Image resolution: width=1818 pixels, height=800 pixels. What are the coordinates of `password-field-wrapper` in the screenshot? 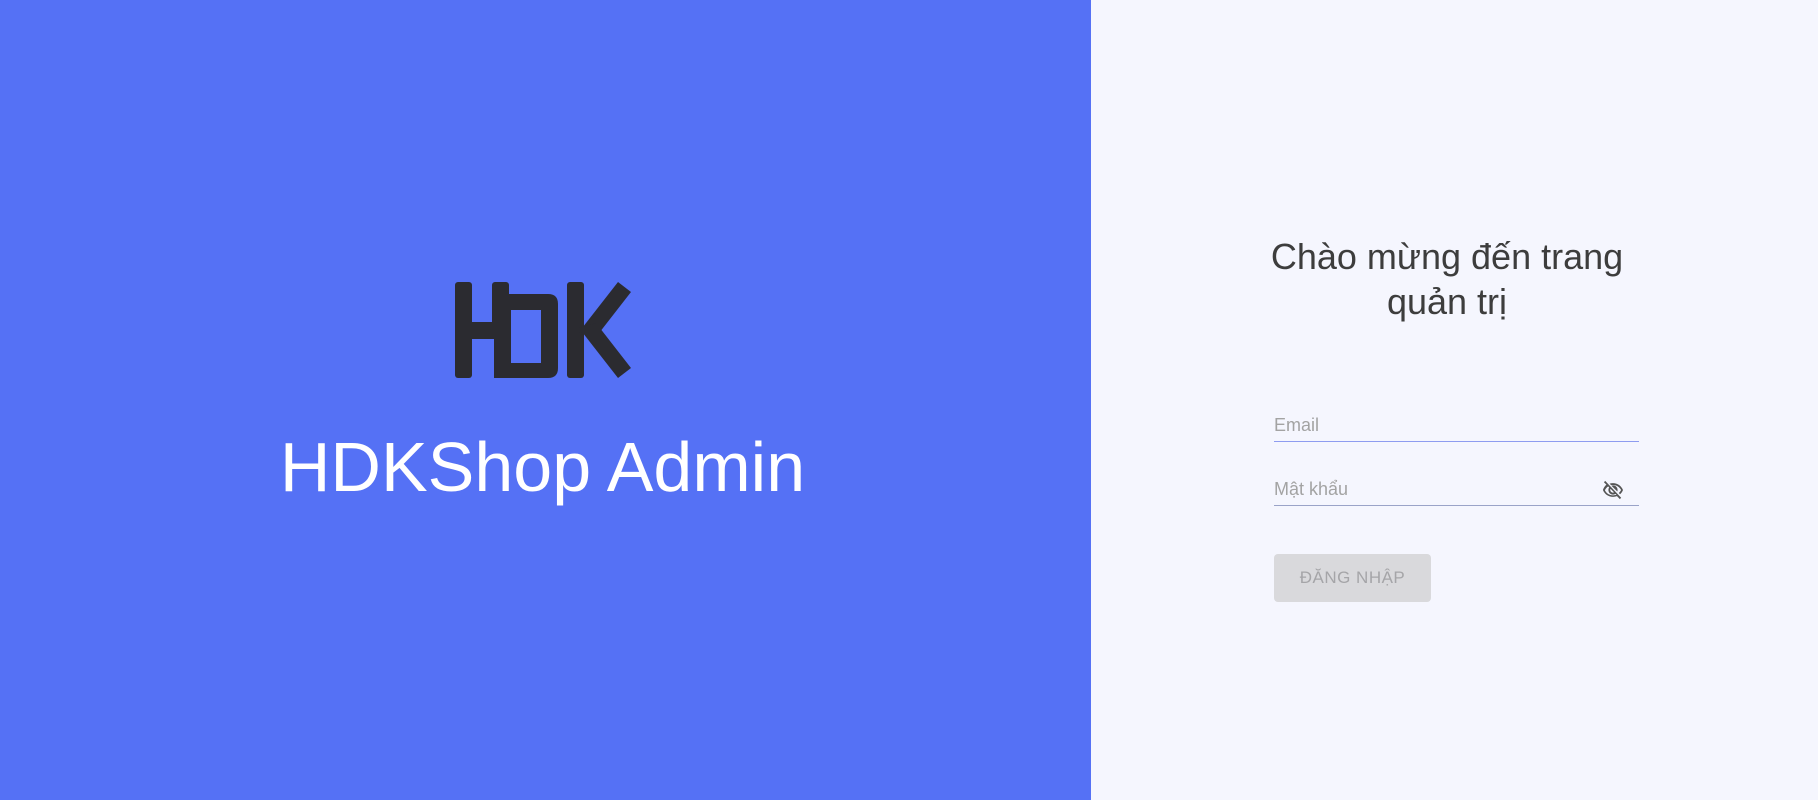 It's located at (1456, 490).